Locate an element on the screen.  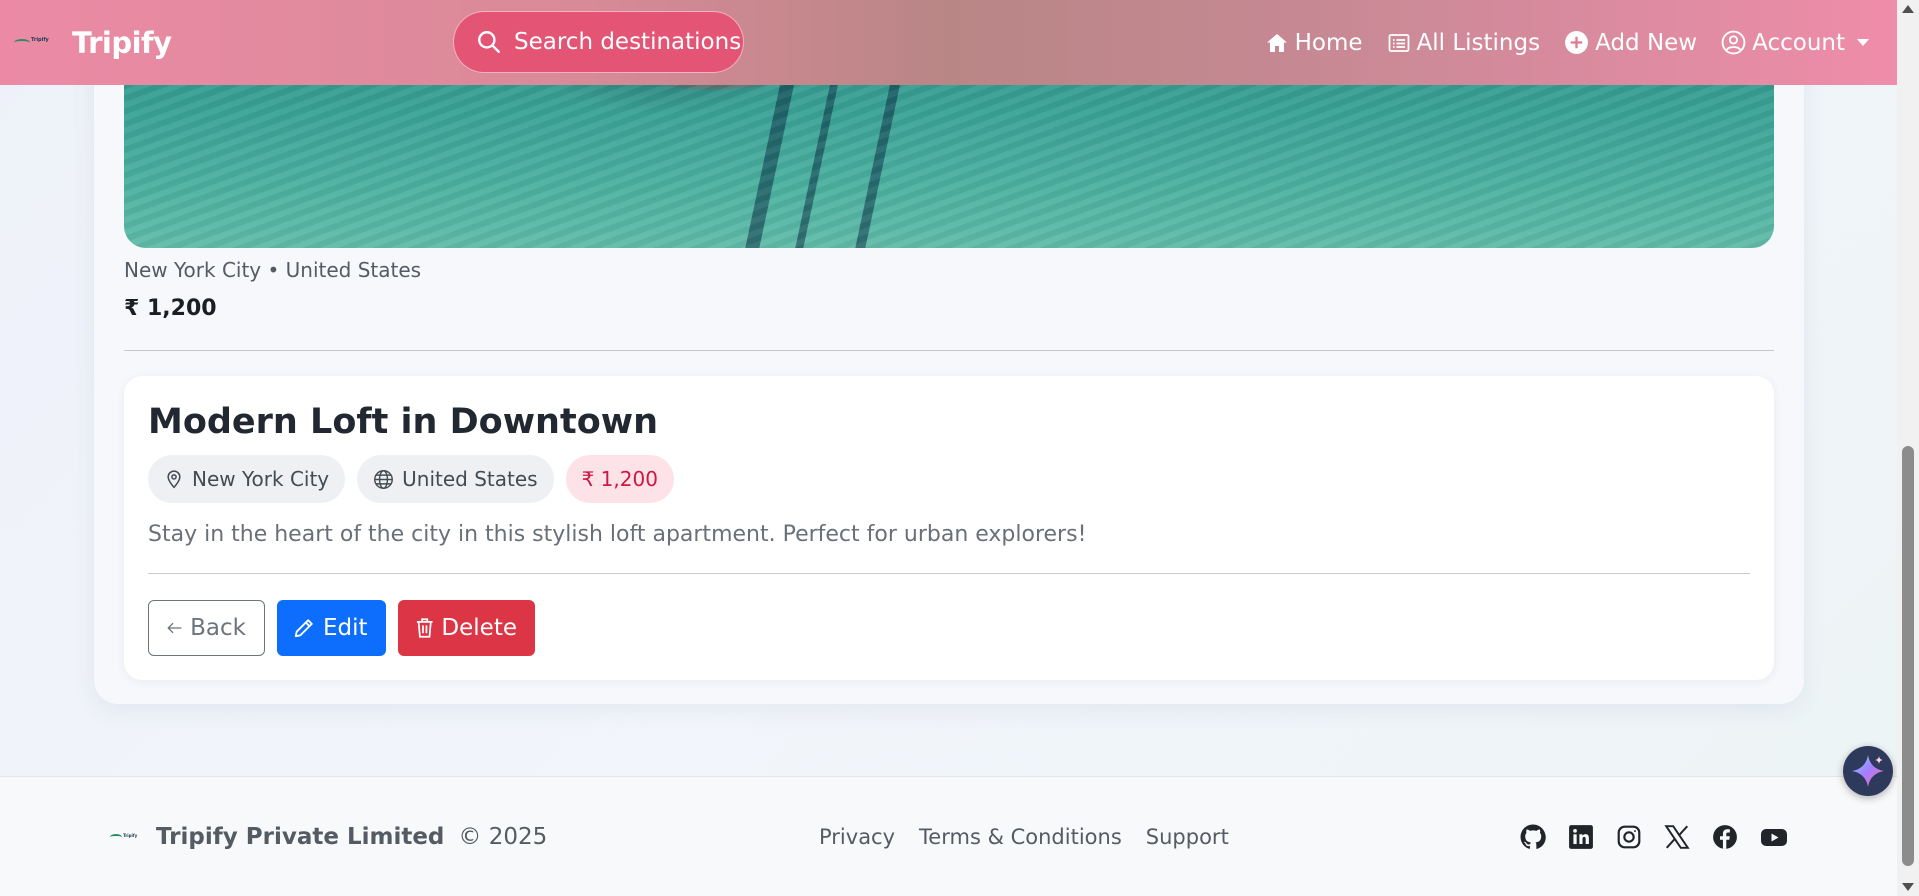
page-scrollbar is located at coordinates (1908, 448).